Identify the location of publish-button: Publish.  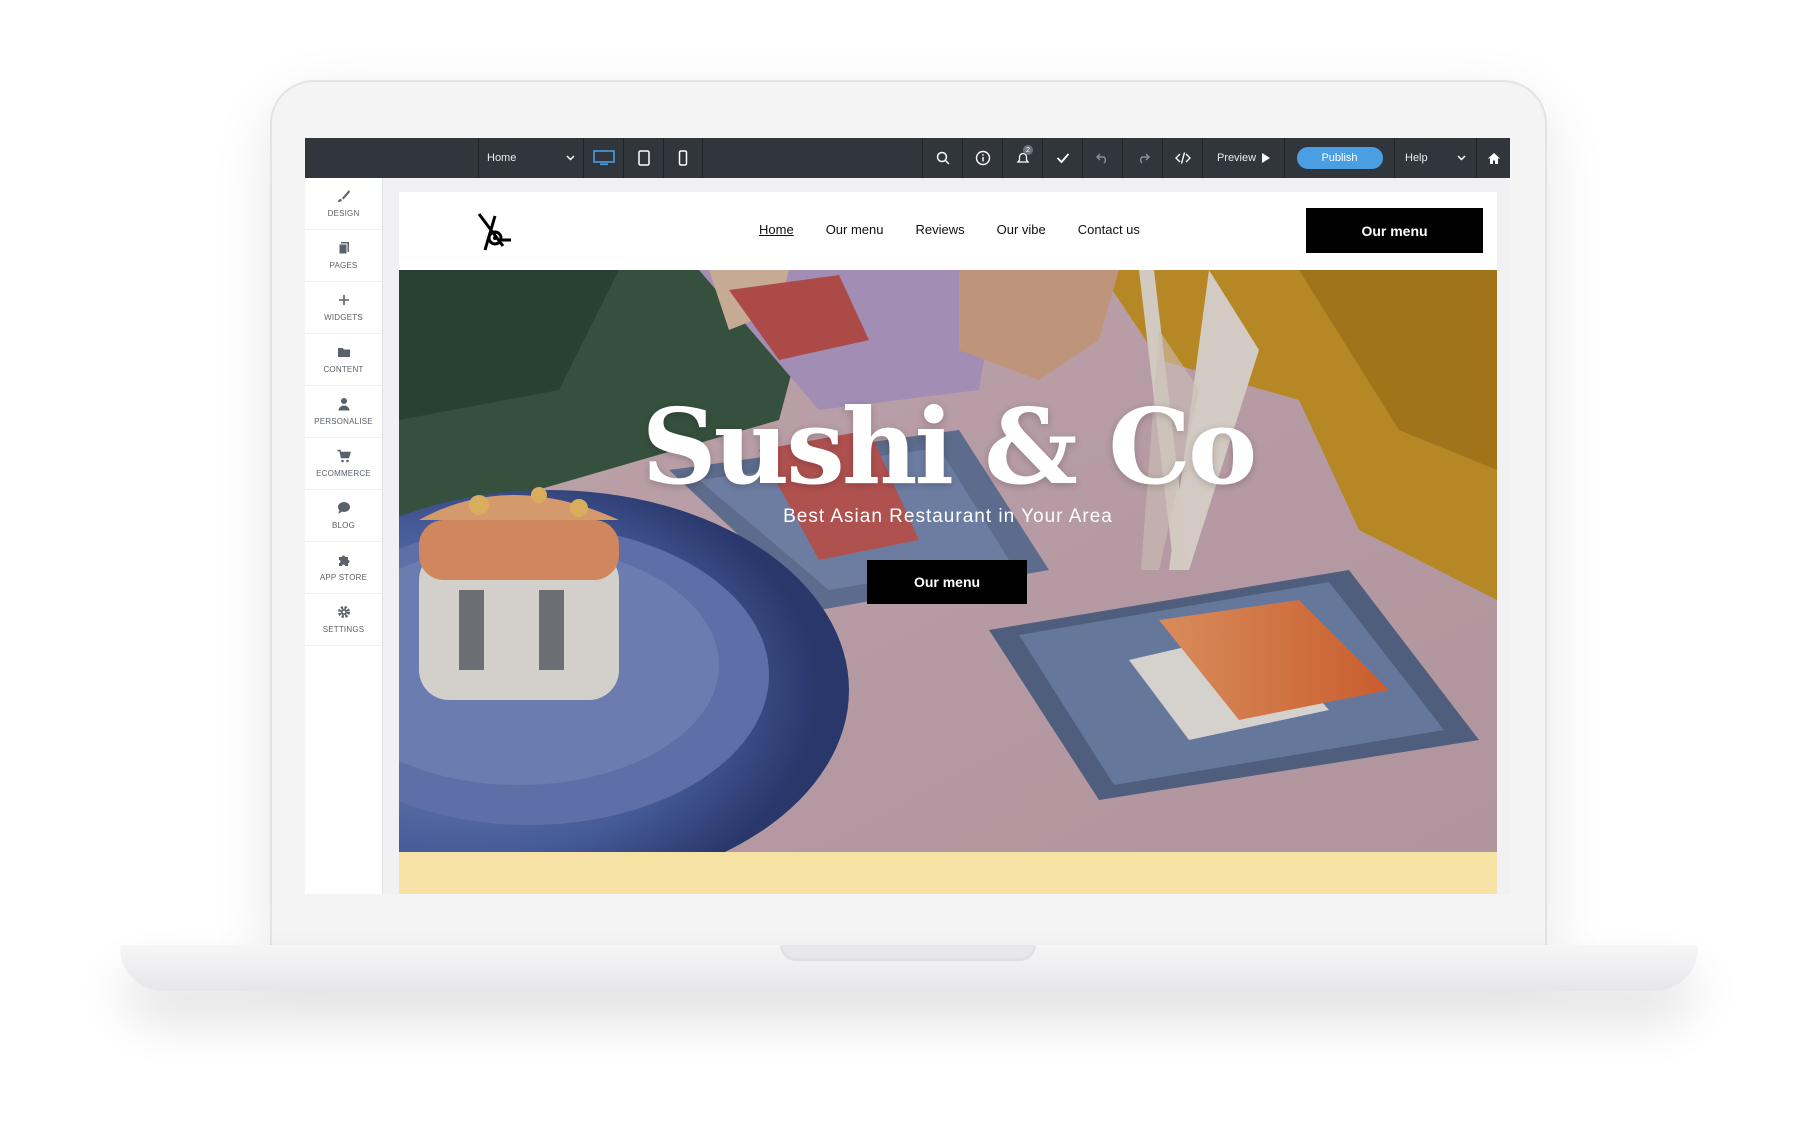
(1339, 158).